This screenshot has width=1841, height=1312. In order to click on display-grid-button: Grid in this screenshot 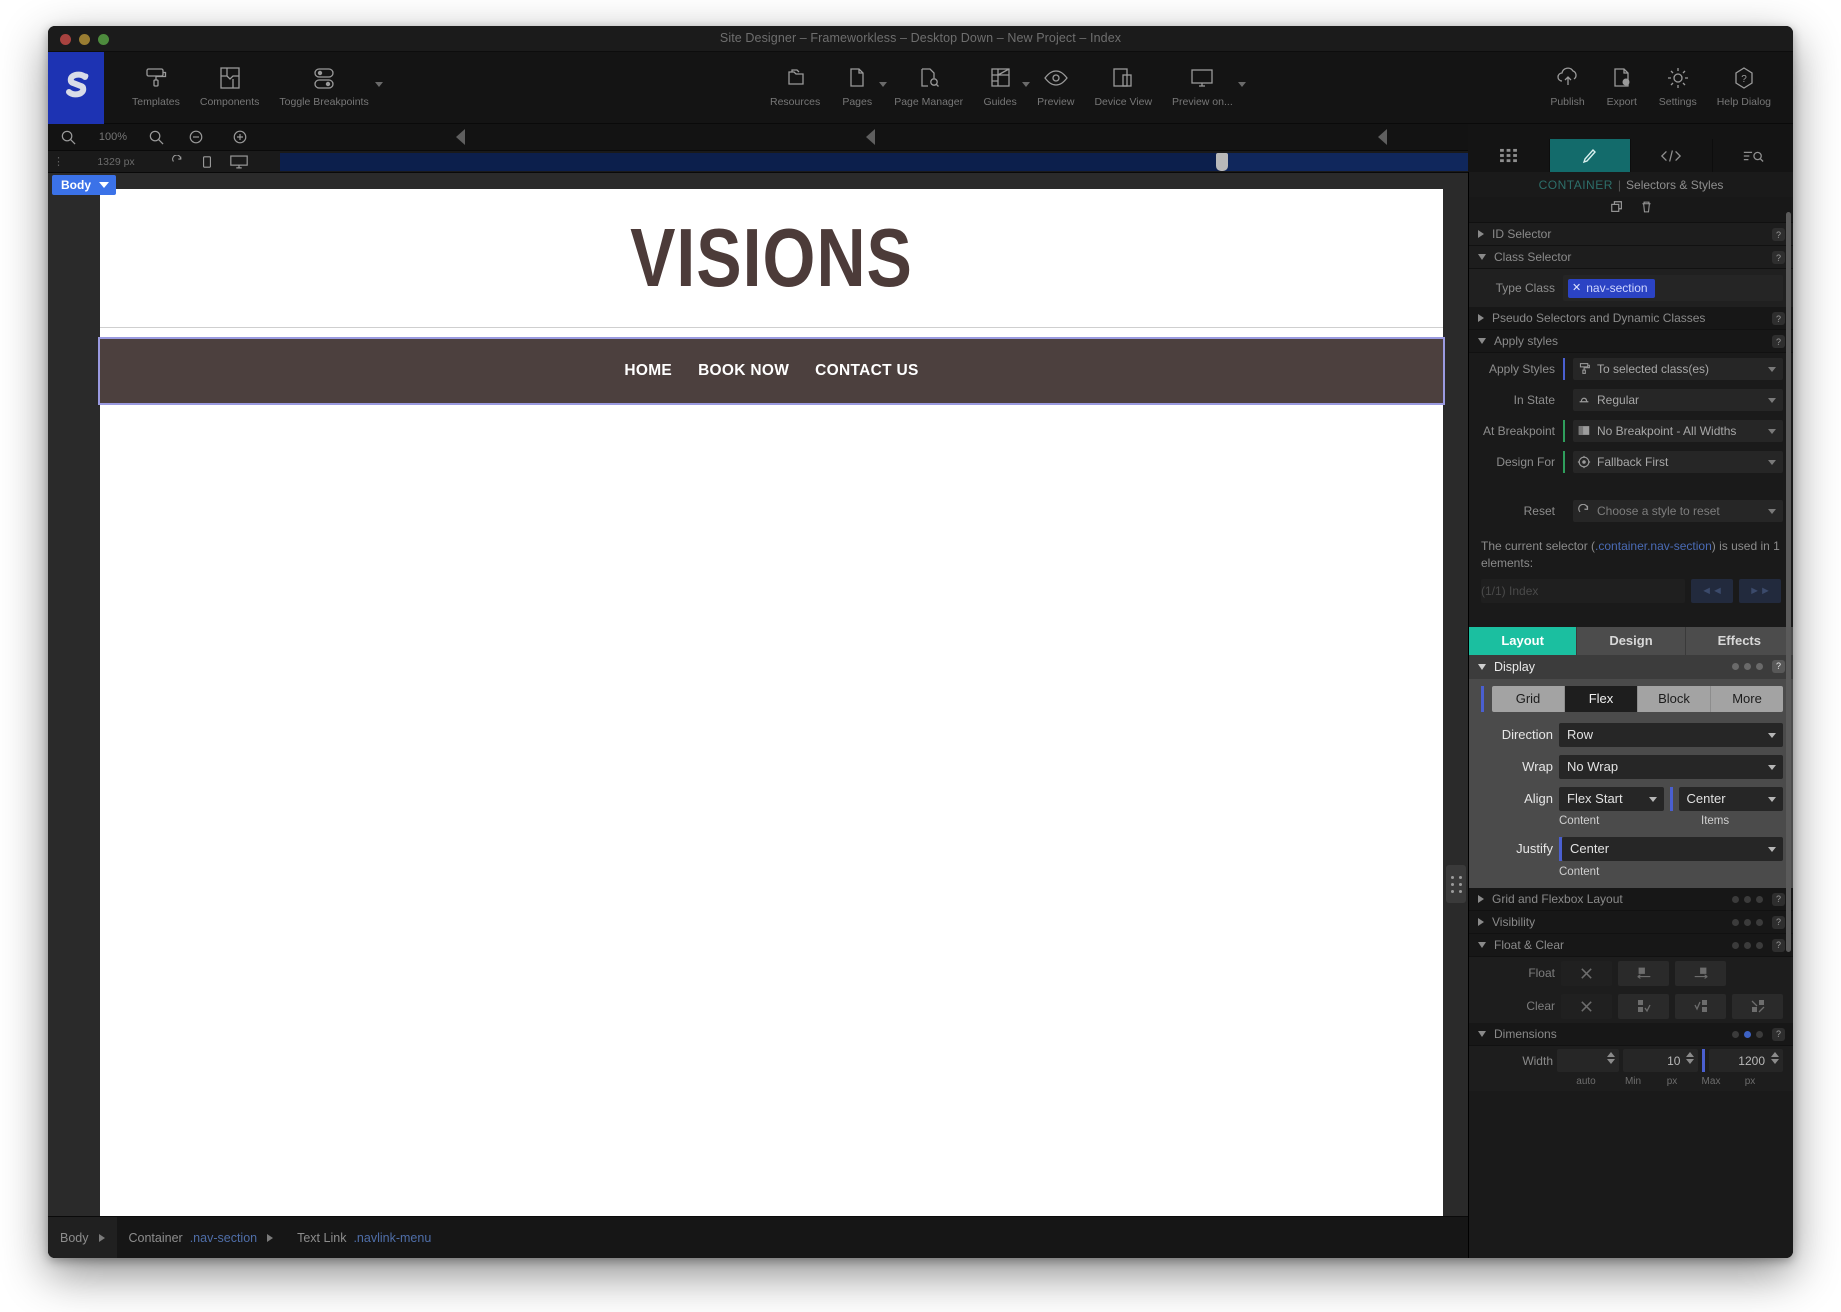, I will do `click(1528, 698)`.